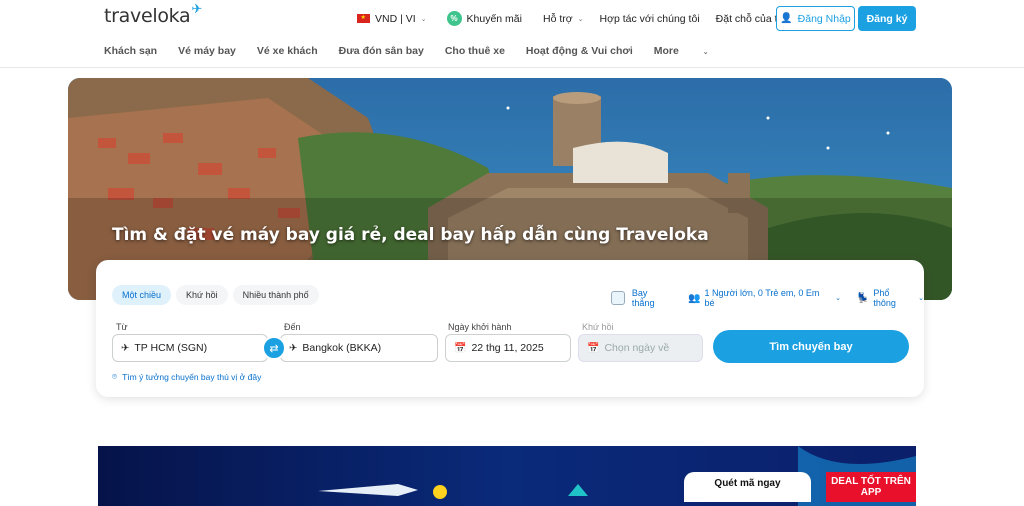  Describe the element at coordinates (275, 295) in the screenshot. I see `tab-multi-city: Nhiều thành phố` at that location.